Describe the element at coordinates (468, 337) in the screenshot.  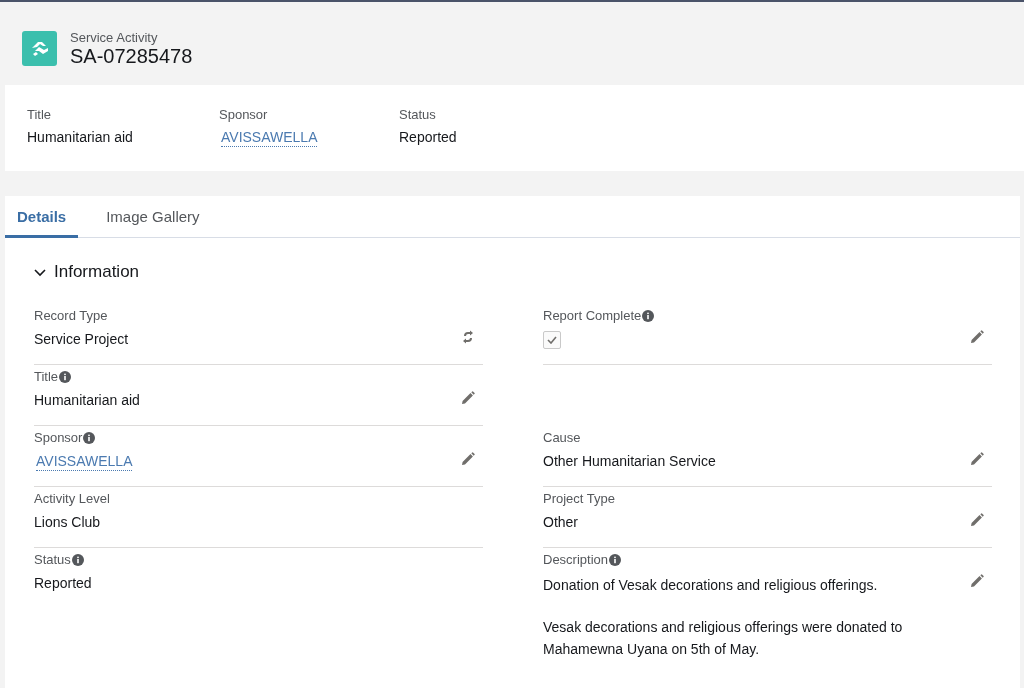
I see `change-record-type-icon` at that location.